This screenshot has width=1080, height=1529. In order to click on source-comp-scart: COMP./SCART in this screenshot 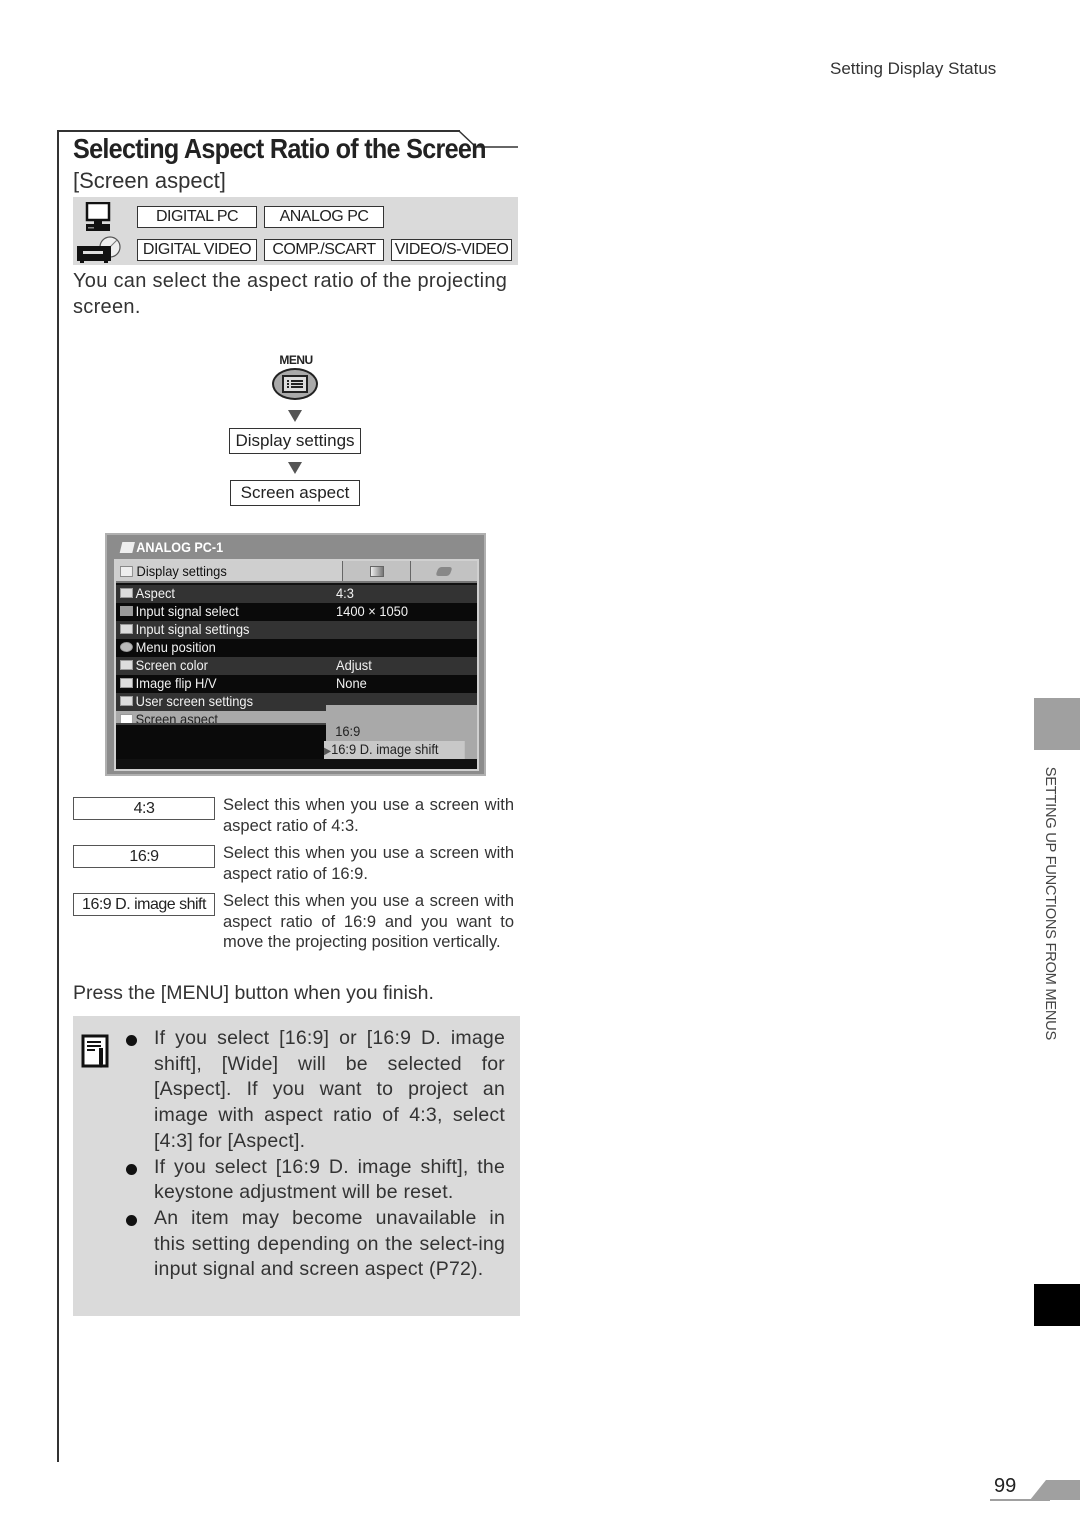, I will do `click(324, 250)`.